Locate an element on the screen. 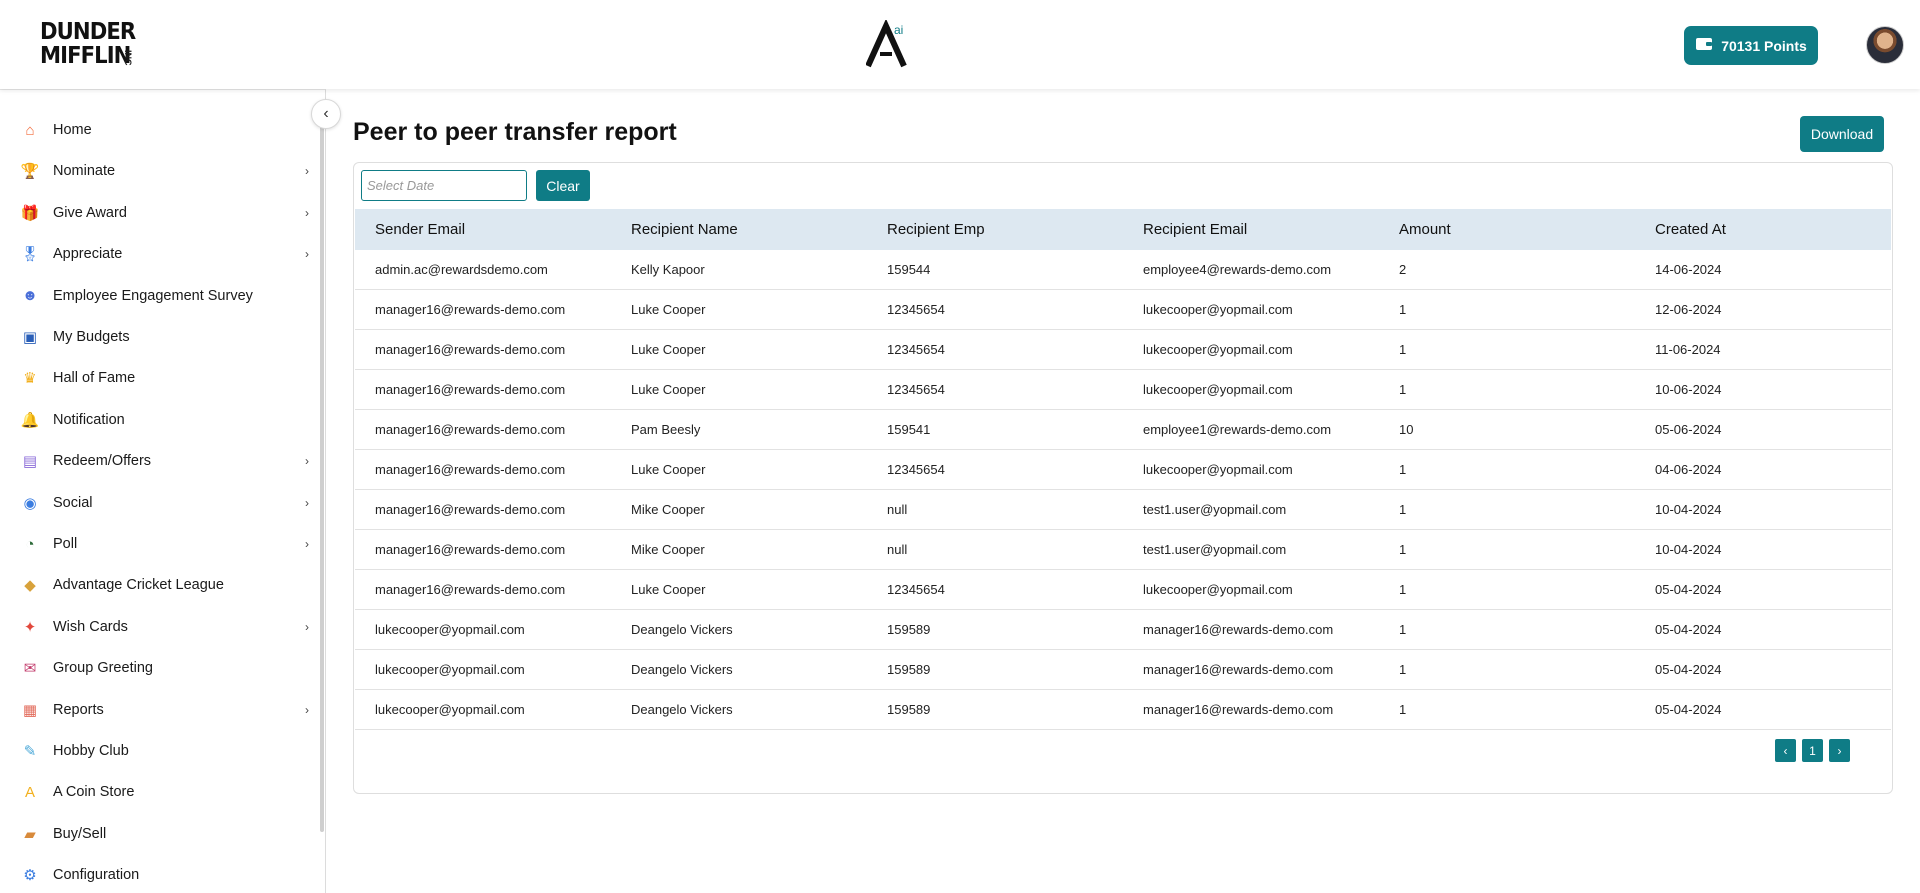  sidebar-item-a-coin-store: A A Coin Store is located at coordinates (160, 792).